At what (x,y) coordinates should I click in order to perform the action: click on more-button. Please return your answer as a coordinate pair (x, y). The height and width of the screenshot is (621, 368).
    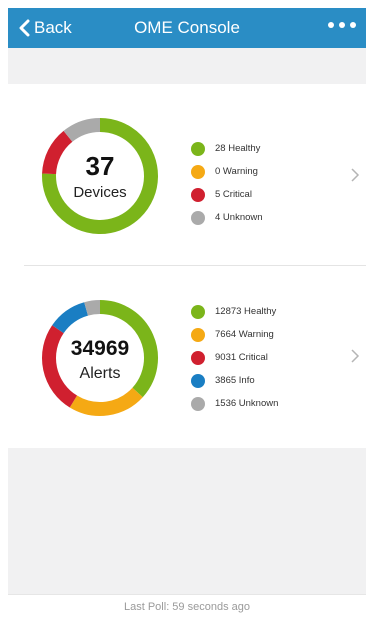
    Looking at the image, I should click on (342, 25).